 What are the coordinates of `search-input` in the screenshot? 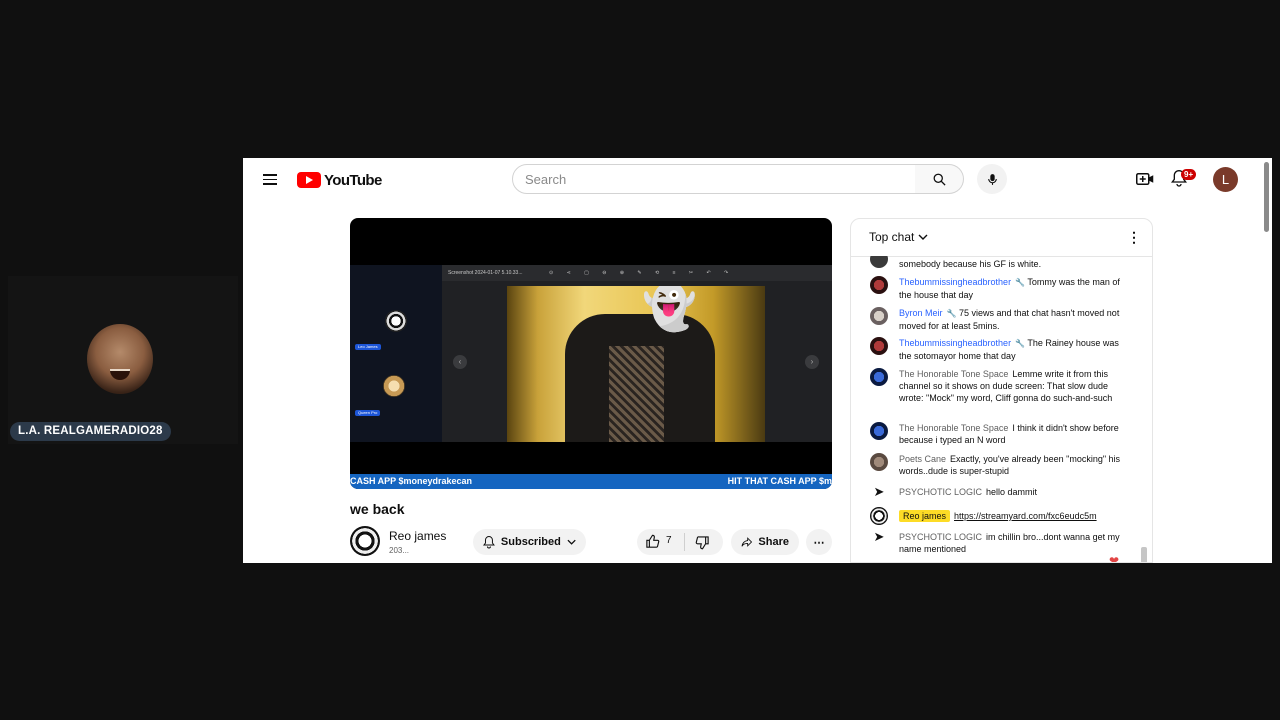 It's located at (714, 179).